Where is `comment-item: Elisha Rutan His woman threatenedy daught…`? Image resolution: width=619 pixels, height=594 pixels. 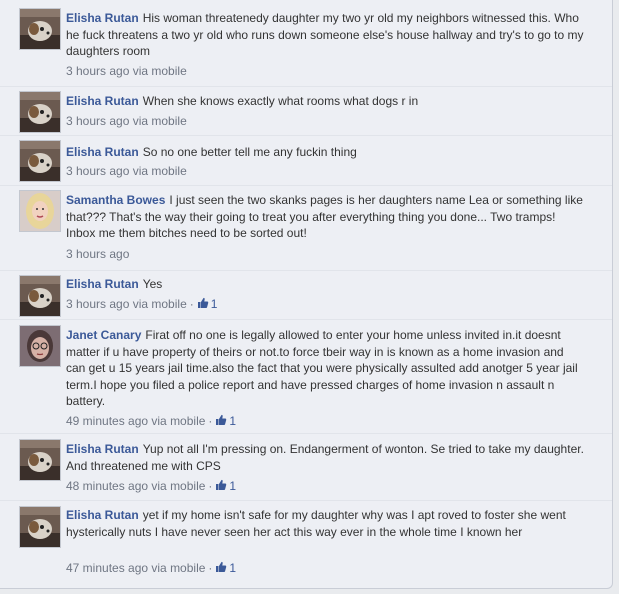 comment-item: Elisha Rutan His woman threatenedy daught… is located at coordinates (306, 43).